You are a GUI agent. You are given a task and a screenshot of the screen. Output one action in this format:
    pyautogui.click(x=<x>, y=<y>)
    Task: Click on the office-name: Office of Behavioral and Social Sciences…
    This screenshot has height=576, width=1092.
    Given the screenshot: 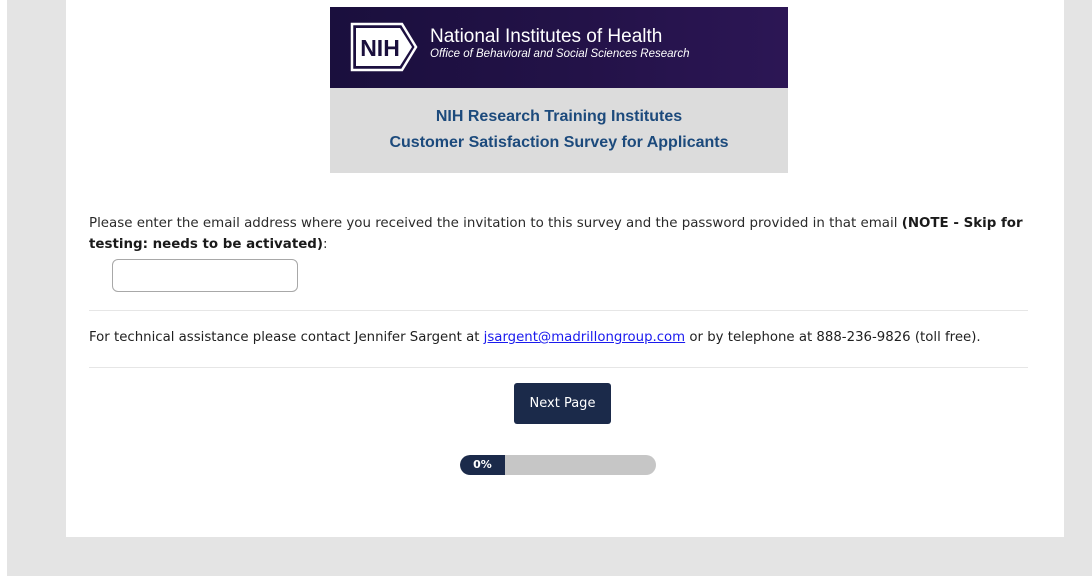 What is the action you would take?
    pyautogui.click(x=560, y=54)
    